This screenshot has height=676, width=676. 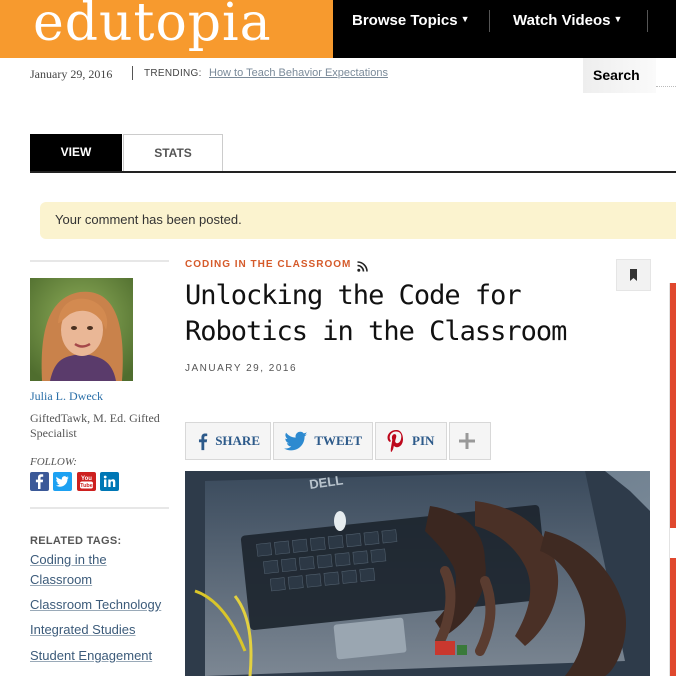 What do you see at coordinates (132, 73) in the screenshot?
I see `subheader-divider` at bounding box center [132, 73].